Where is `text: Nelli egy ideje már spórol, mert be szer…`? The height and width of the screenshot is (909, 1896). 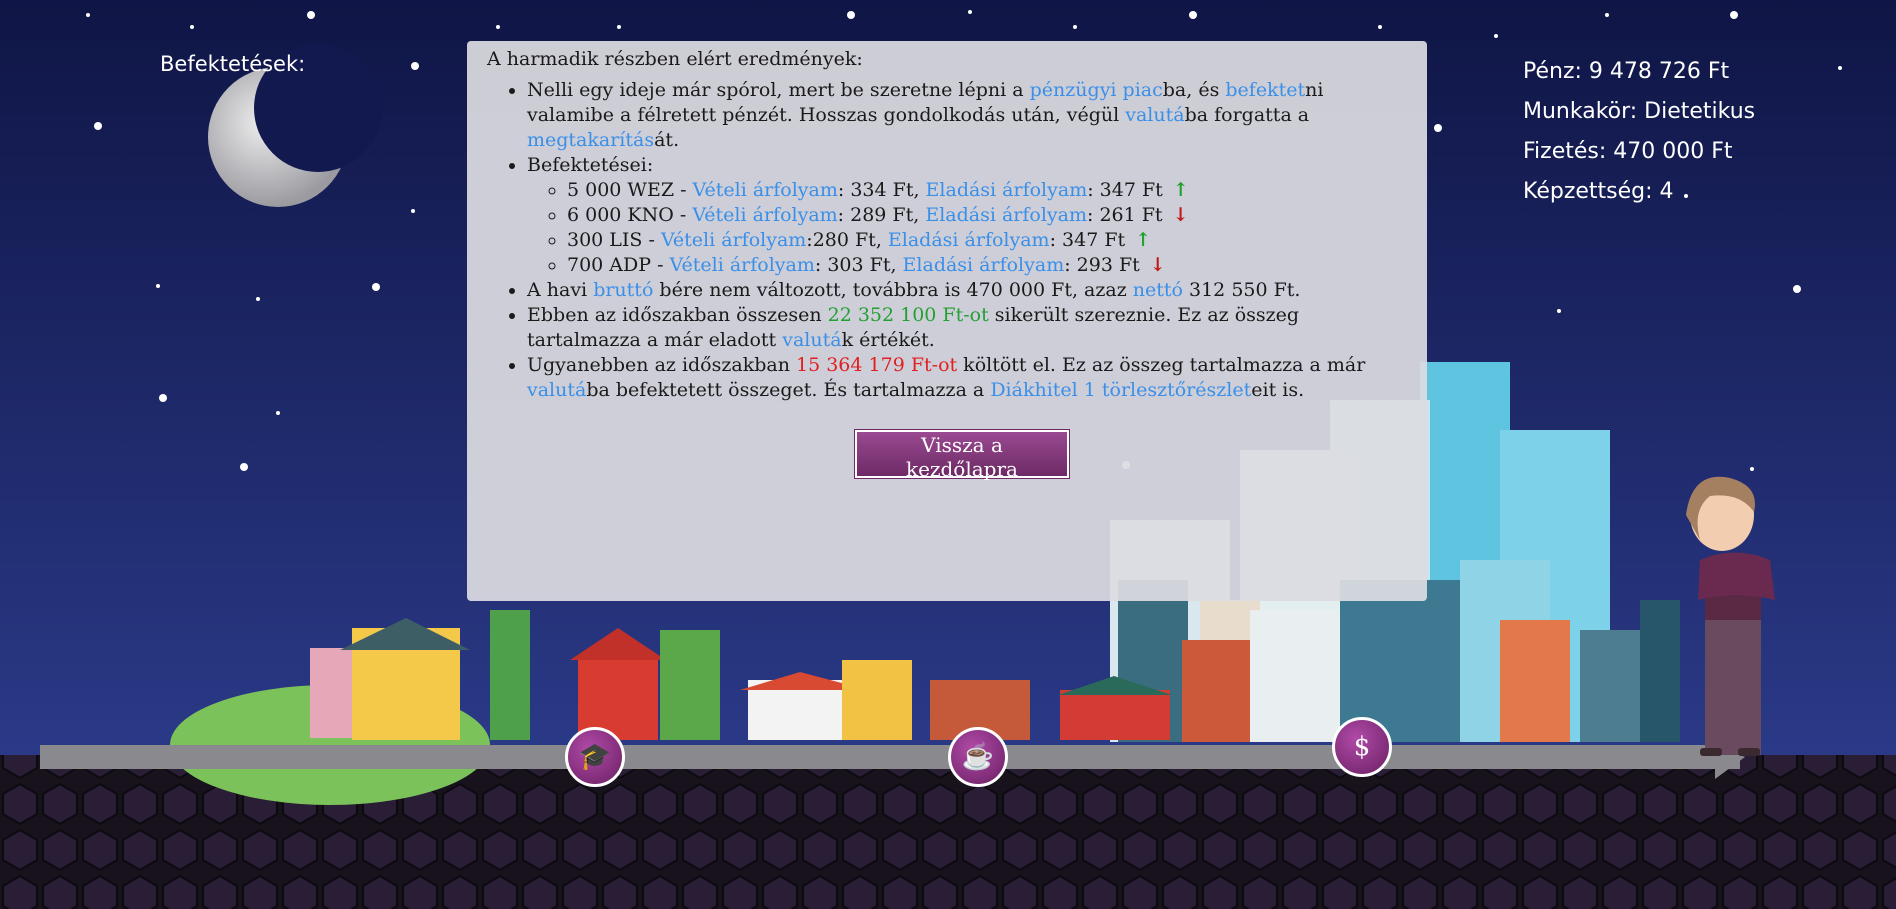
text: Nelli egy ideje már spórol, mert be szer… is located at coordinates (778, 90).